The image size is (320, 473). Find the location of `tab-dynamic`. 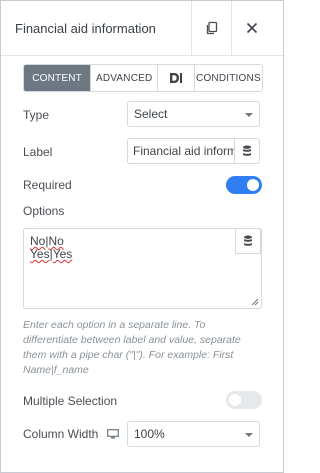

tab-dynamic is located at coordinates (176, 78).